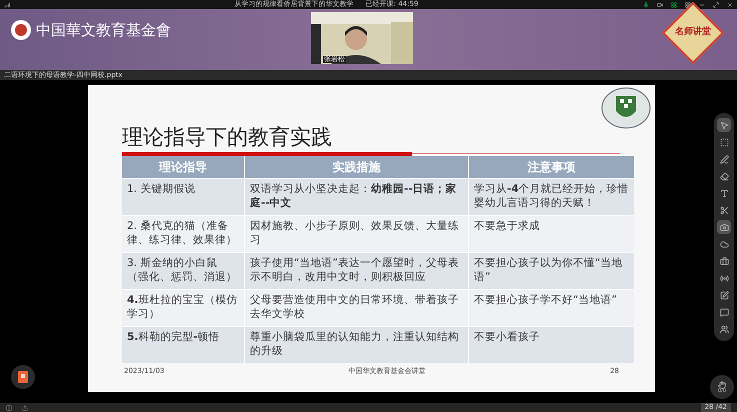  I want to click on slides-file-icon, so click(23, 377).